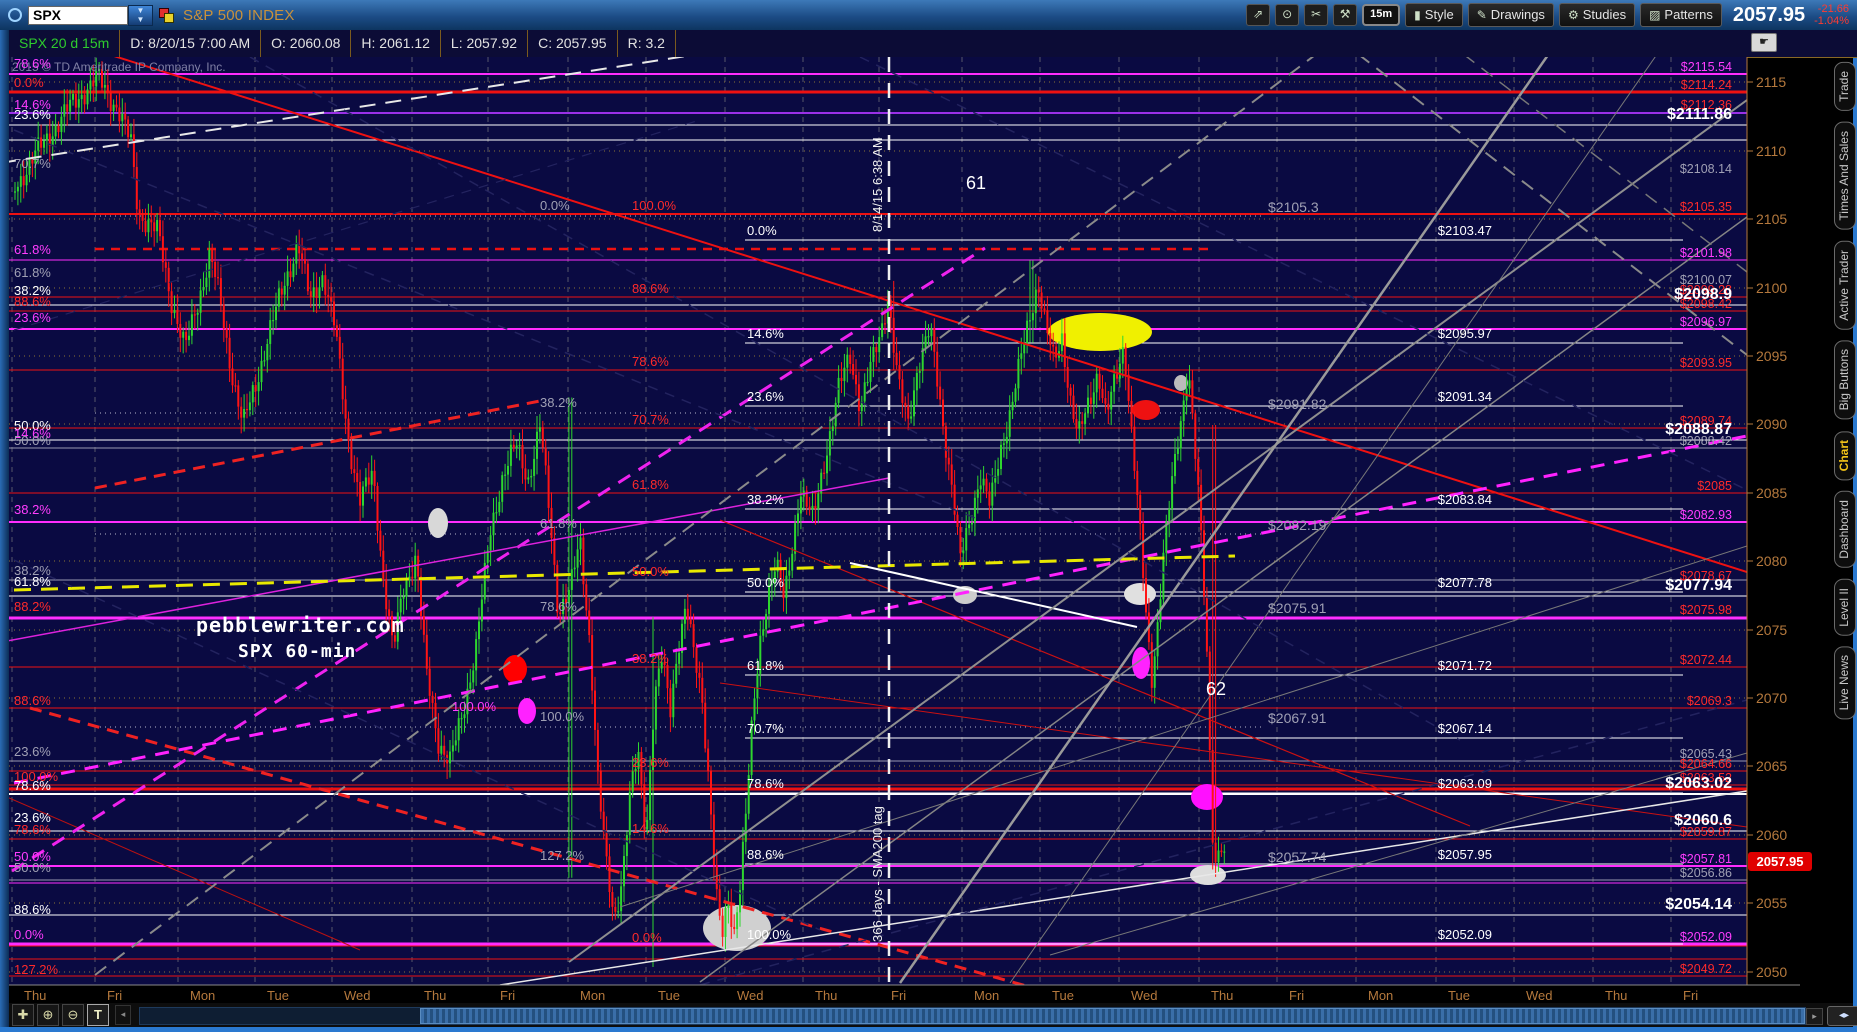  What do you see at coordinates (32, 700) in the screenshot?
I see `fib-label-left: 88.6%` at bounding box center [32, 700].